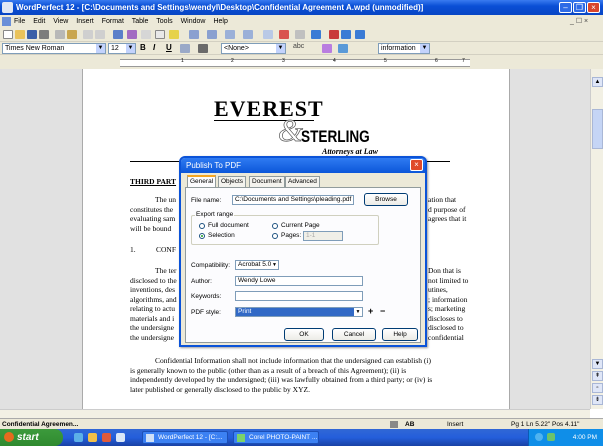 Image resolution: width=603 pixels, height=446 pixels. I want to click on horizontal-scrollbar, so click(295, 413).